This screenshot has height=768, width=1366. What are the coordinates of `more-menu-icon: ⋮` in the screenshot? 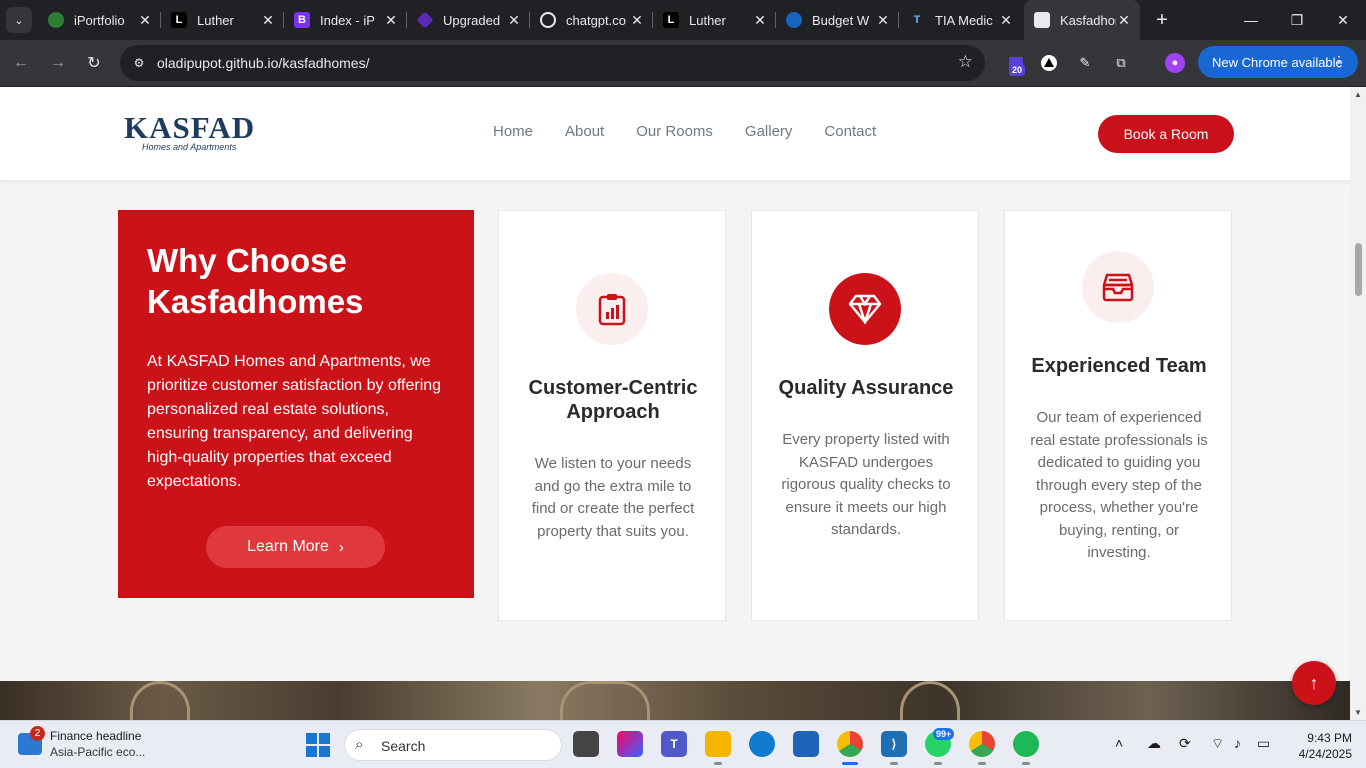 It's located at (1339, 61).